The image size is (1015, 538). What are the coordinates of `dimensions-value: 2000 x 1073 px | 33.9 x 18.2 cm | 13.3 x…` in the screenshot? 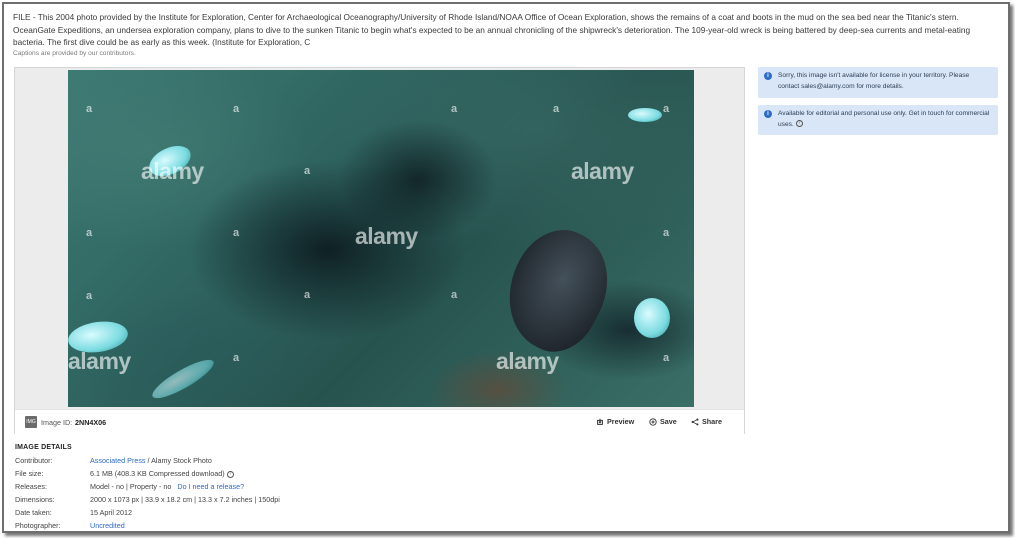 It's located at (185, 499).